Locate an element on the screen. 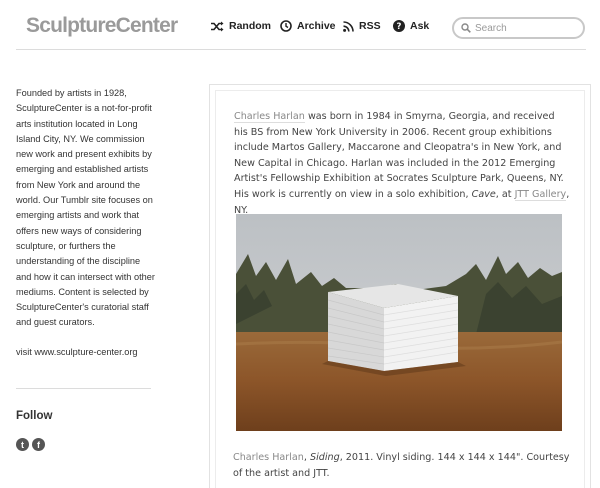  rss-icon is located at coordinates (348, 26).